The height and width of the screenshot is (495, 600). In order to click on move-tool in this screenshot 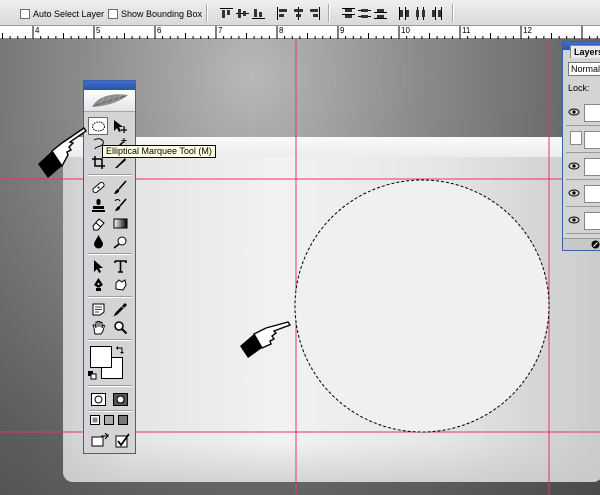, I will do `click(120, 126)`.